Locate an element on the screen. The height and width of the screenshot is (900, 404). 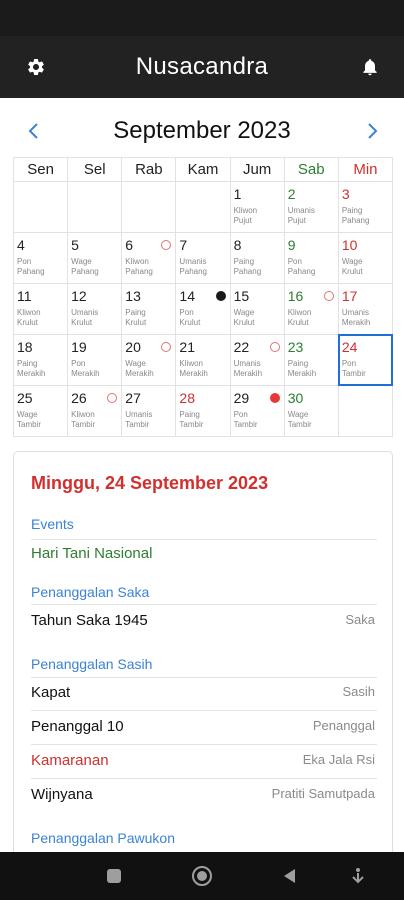
sasih-name: Kapat is located at coordinates (51, 692).